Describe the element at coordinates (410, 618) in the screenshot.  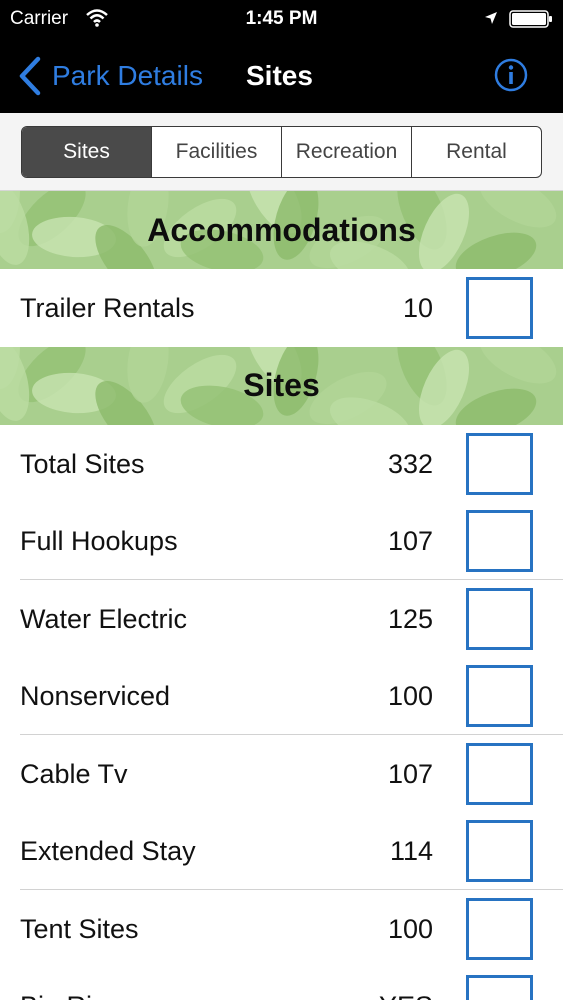
I see `row-value: 125` at that location.